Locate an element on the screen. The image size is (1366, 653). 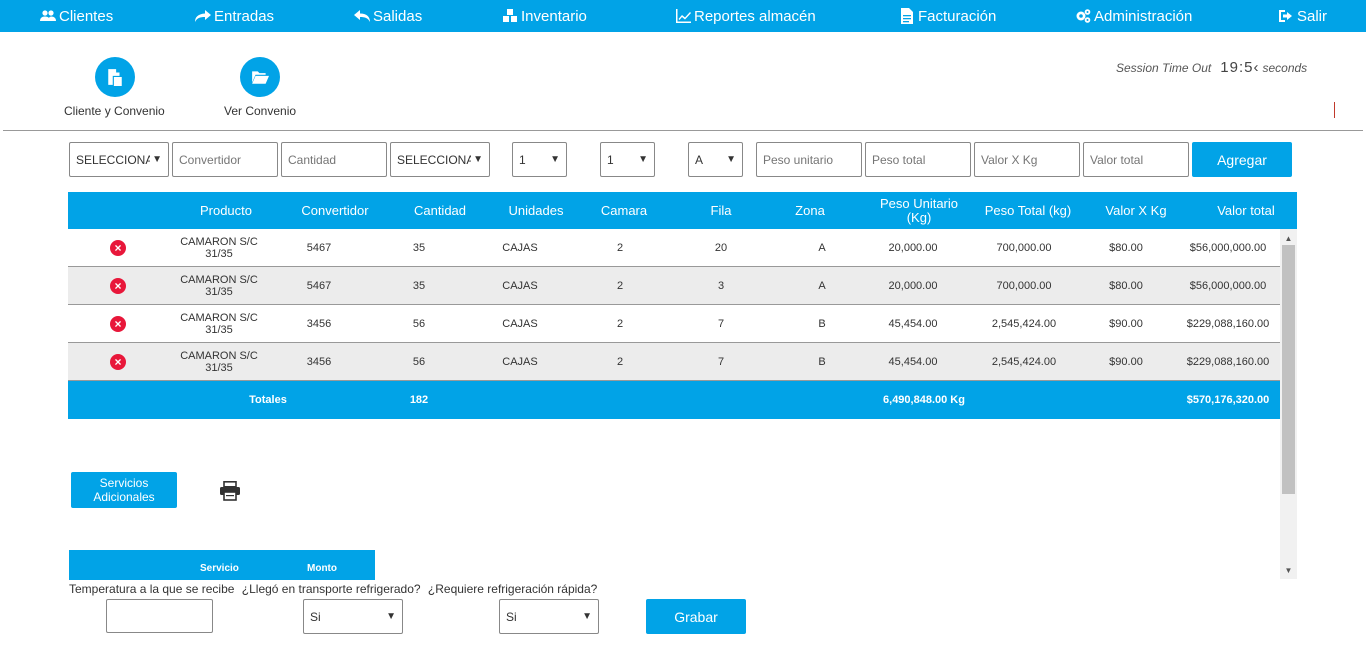
camera-select-value: 1 is located at coordinates (522, 159).